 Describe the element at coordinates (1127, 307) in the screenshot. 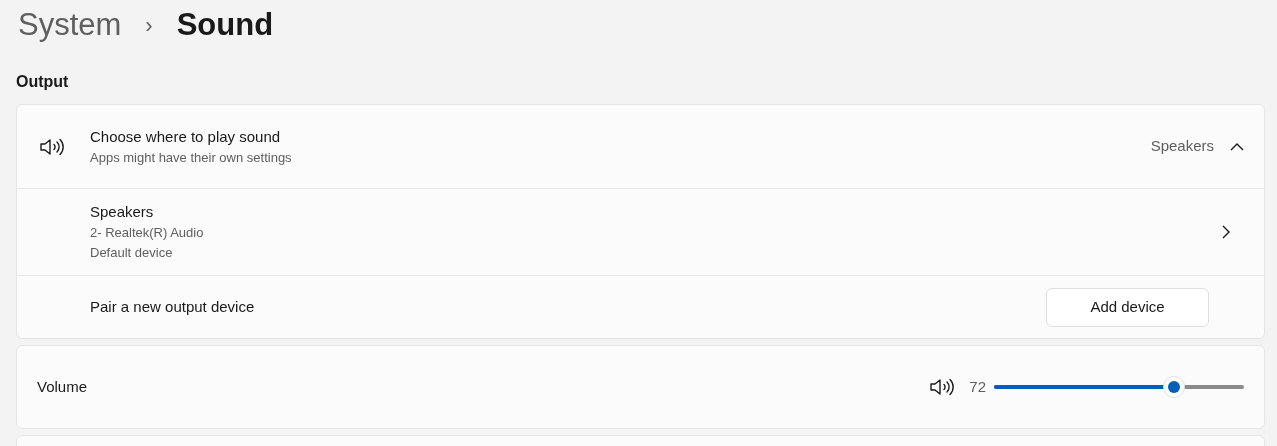

I see `add-device-button: Add device` at that location.